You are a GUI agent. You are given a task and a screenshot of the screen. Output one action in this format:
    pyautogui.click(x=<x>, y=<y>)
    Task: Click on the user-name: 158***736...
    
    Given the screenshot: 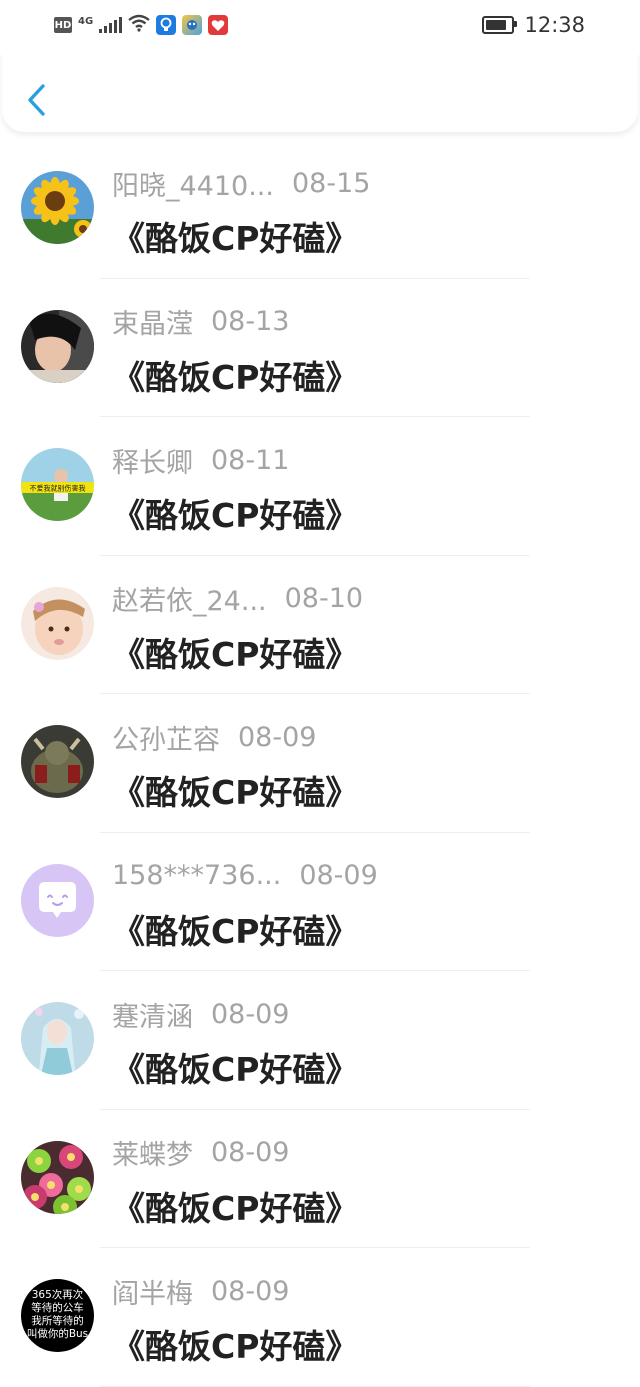 What is the action you would take?
    pyautogui.click(x=196, y=875)
    